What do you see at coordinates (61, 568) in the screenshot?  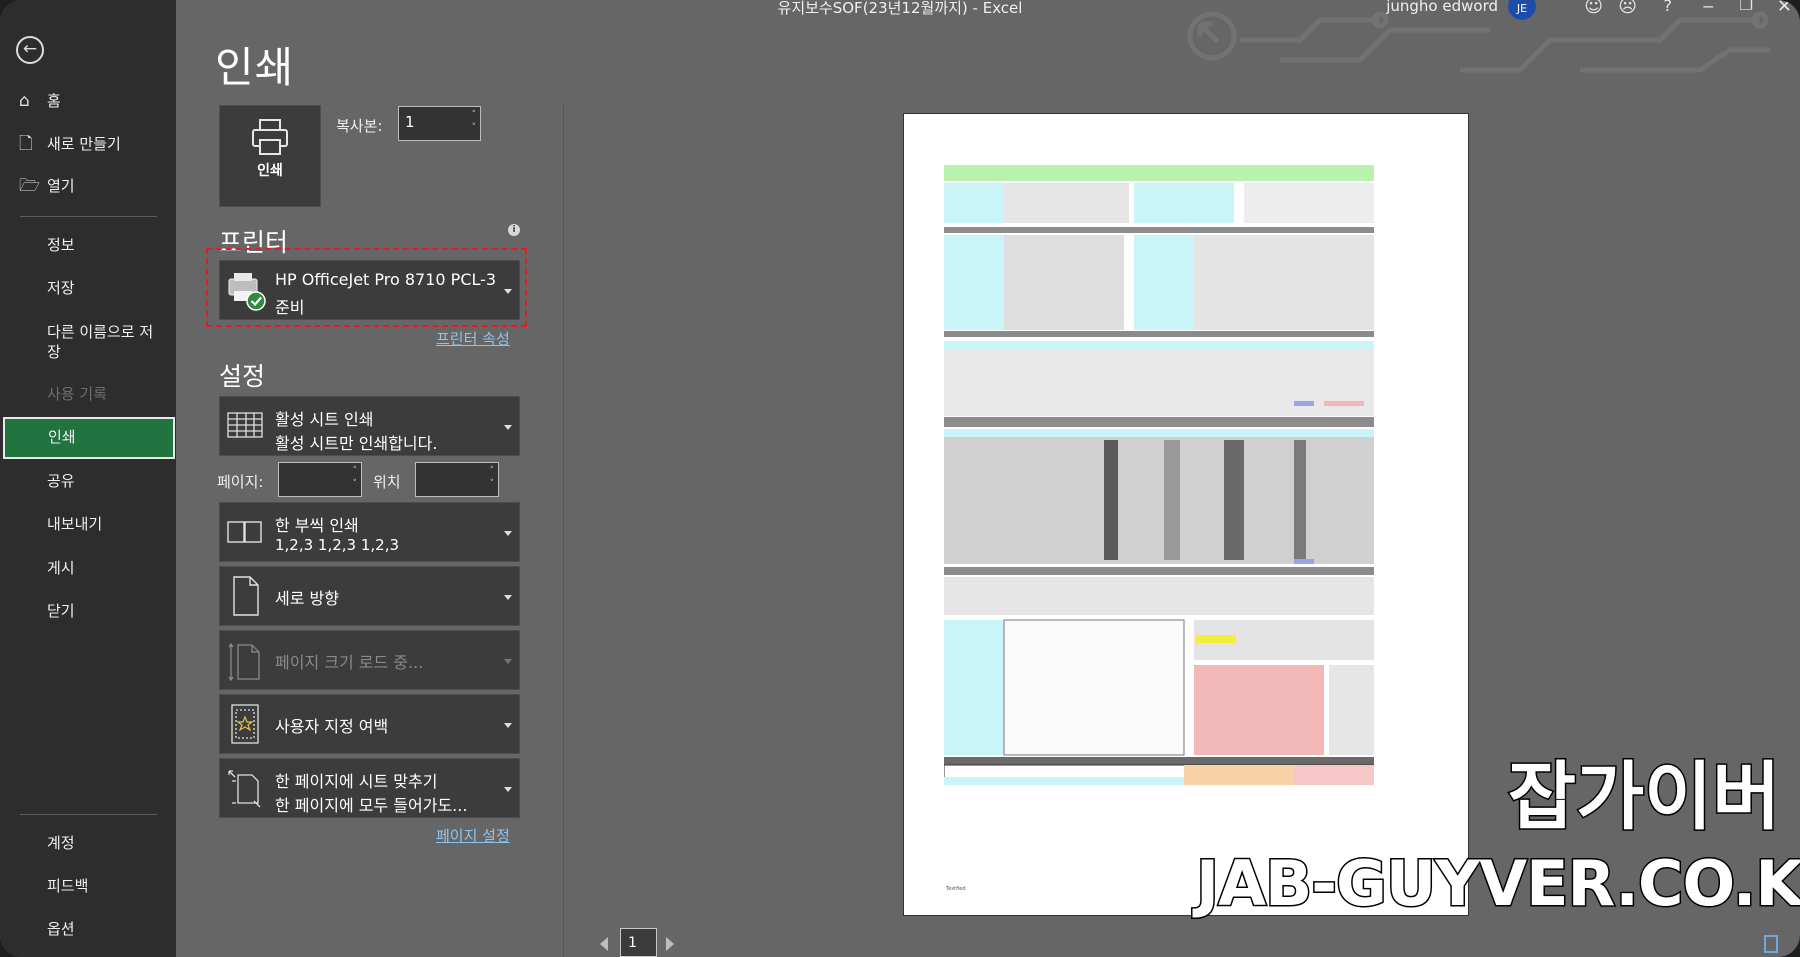 I see `sidebar-item-label: 게시` at bounding box center [61, 568].